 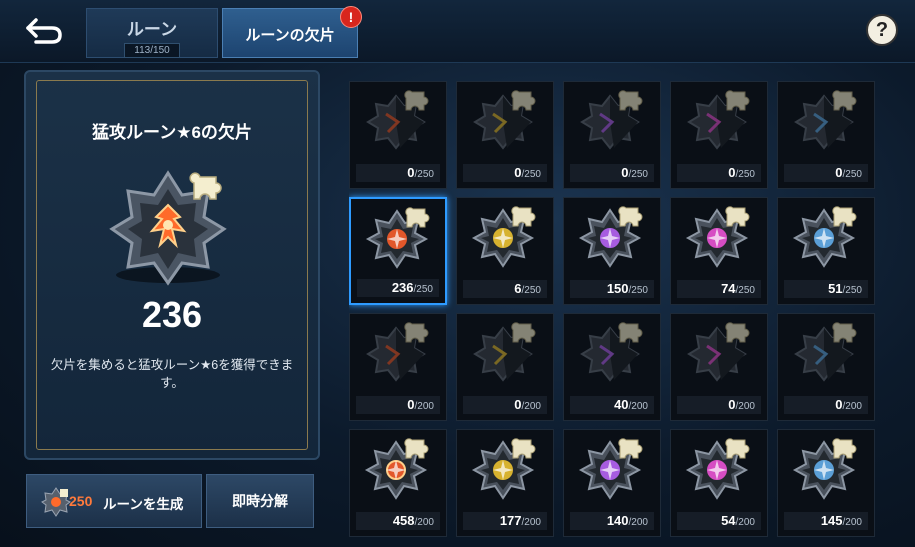 I want to click on shard-cell: 150/250, so click(x=612, y=251).